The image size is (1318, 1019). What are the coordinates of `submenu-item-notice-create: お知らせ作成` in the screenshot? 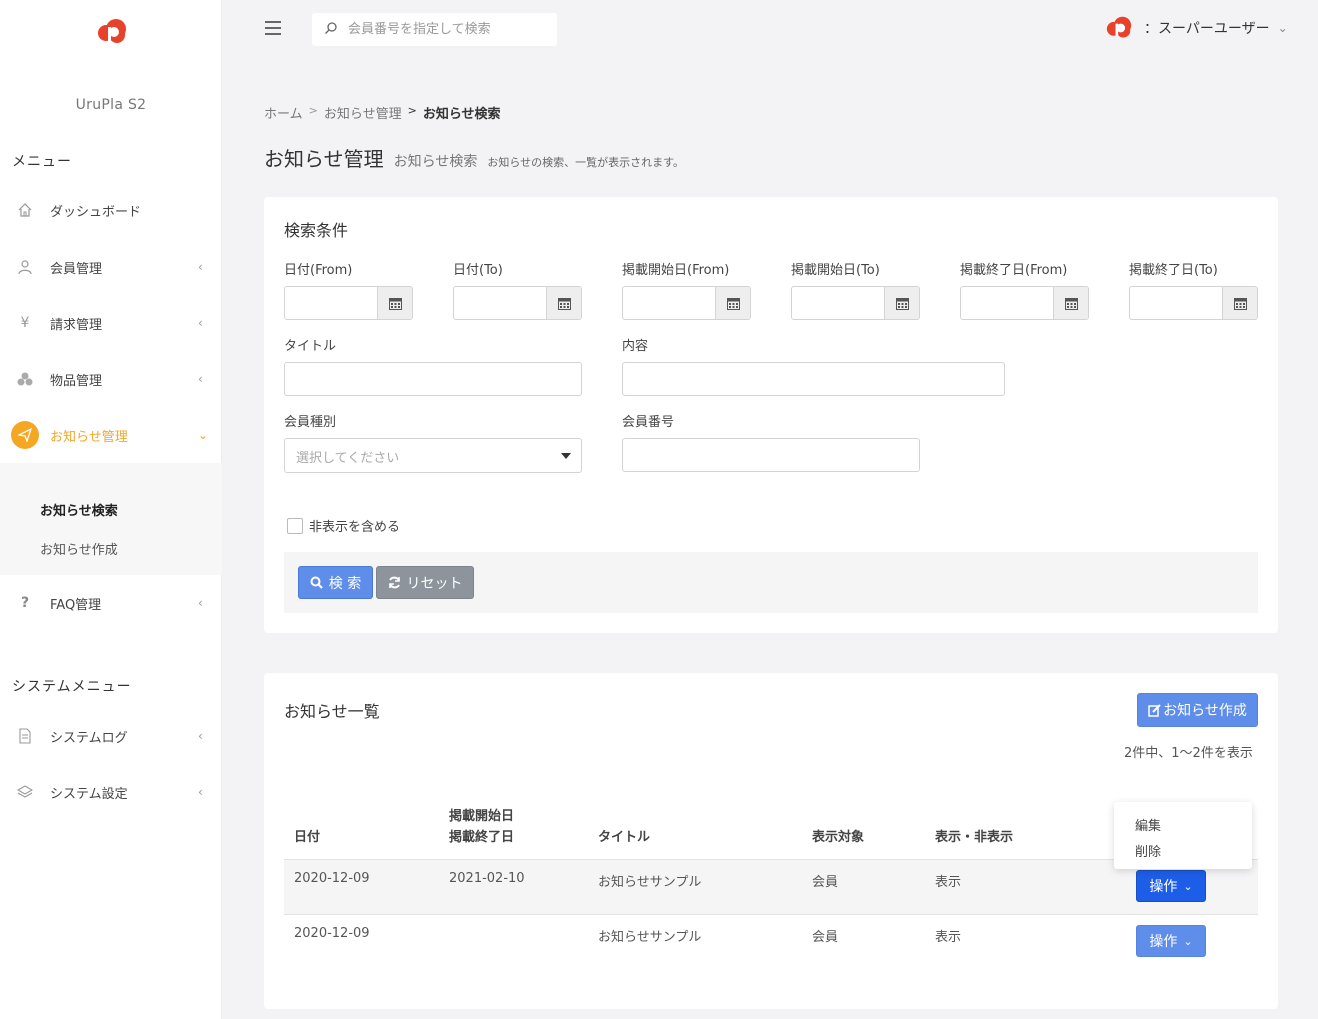 It's located at (79, 548).